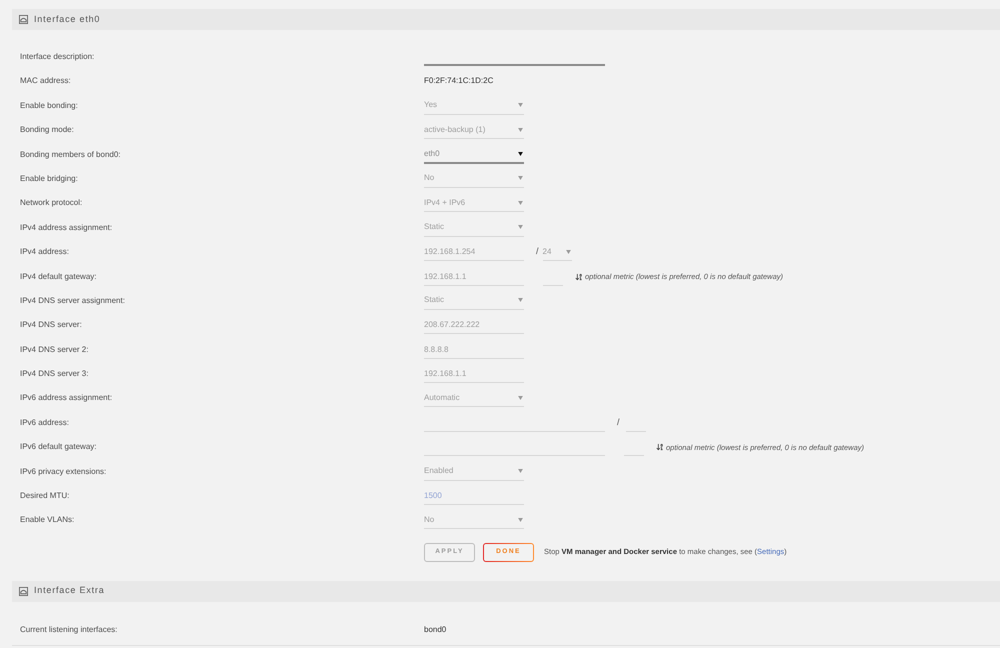 The width and height of the screenshot is (1000, 648). I want to click on field-label: MAC address:, so click(46, 81).